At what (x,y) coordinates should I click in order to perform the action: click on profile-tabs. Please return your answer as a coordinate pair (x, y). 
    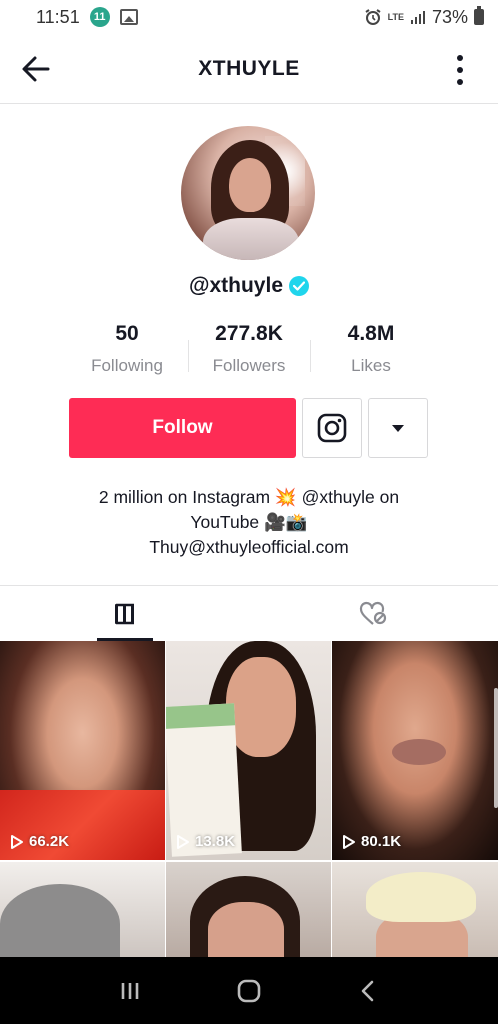
    Looking at the image, I should click on (249, 613).